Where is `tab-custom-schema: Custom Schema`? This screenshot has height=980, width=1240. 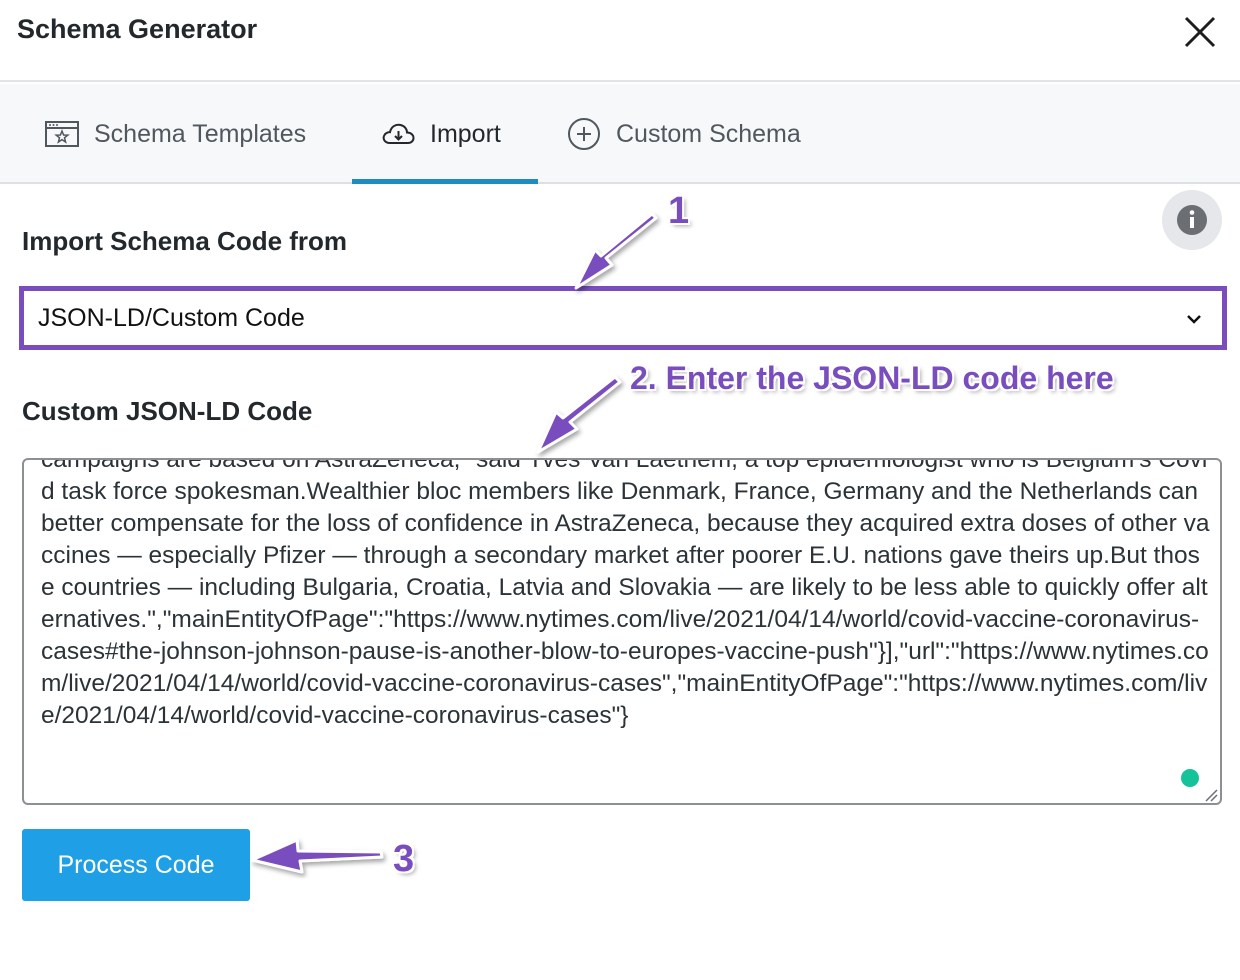
tab-custom-schema: Custom Schema is located at coordinates (683, 134).